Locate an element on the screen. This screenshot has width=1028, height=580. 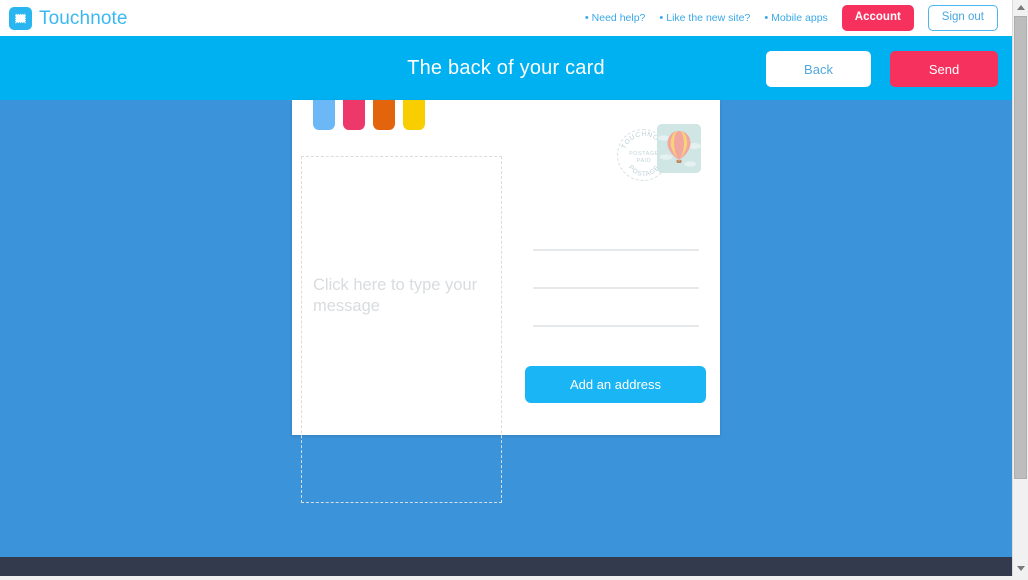
nav-link-need-help: • Need help? is located at coordinates (615, 18).